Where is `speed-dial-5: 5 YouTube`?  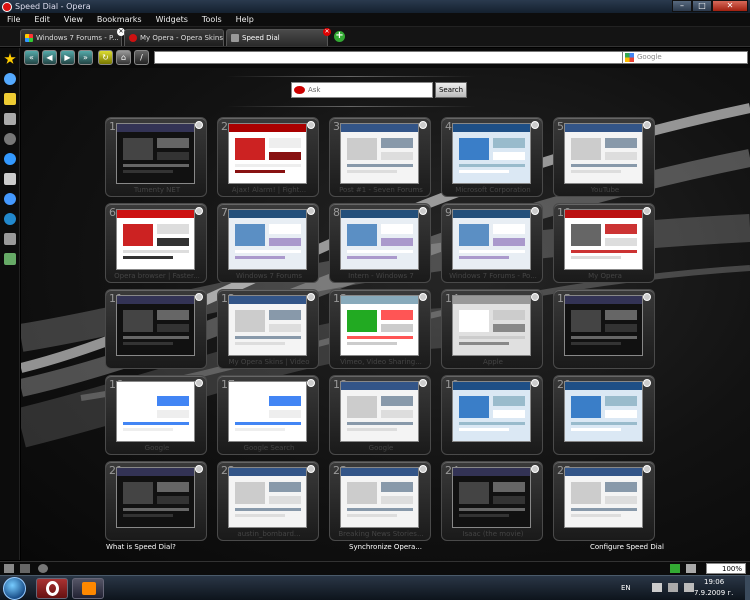 speed-dial-5: 5 YouTube is located at coordinates (604, 157).